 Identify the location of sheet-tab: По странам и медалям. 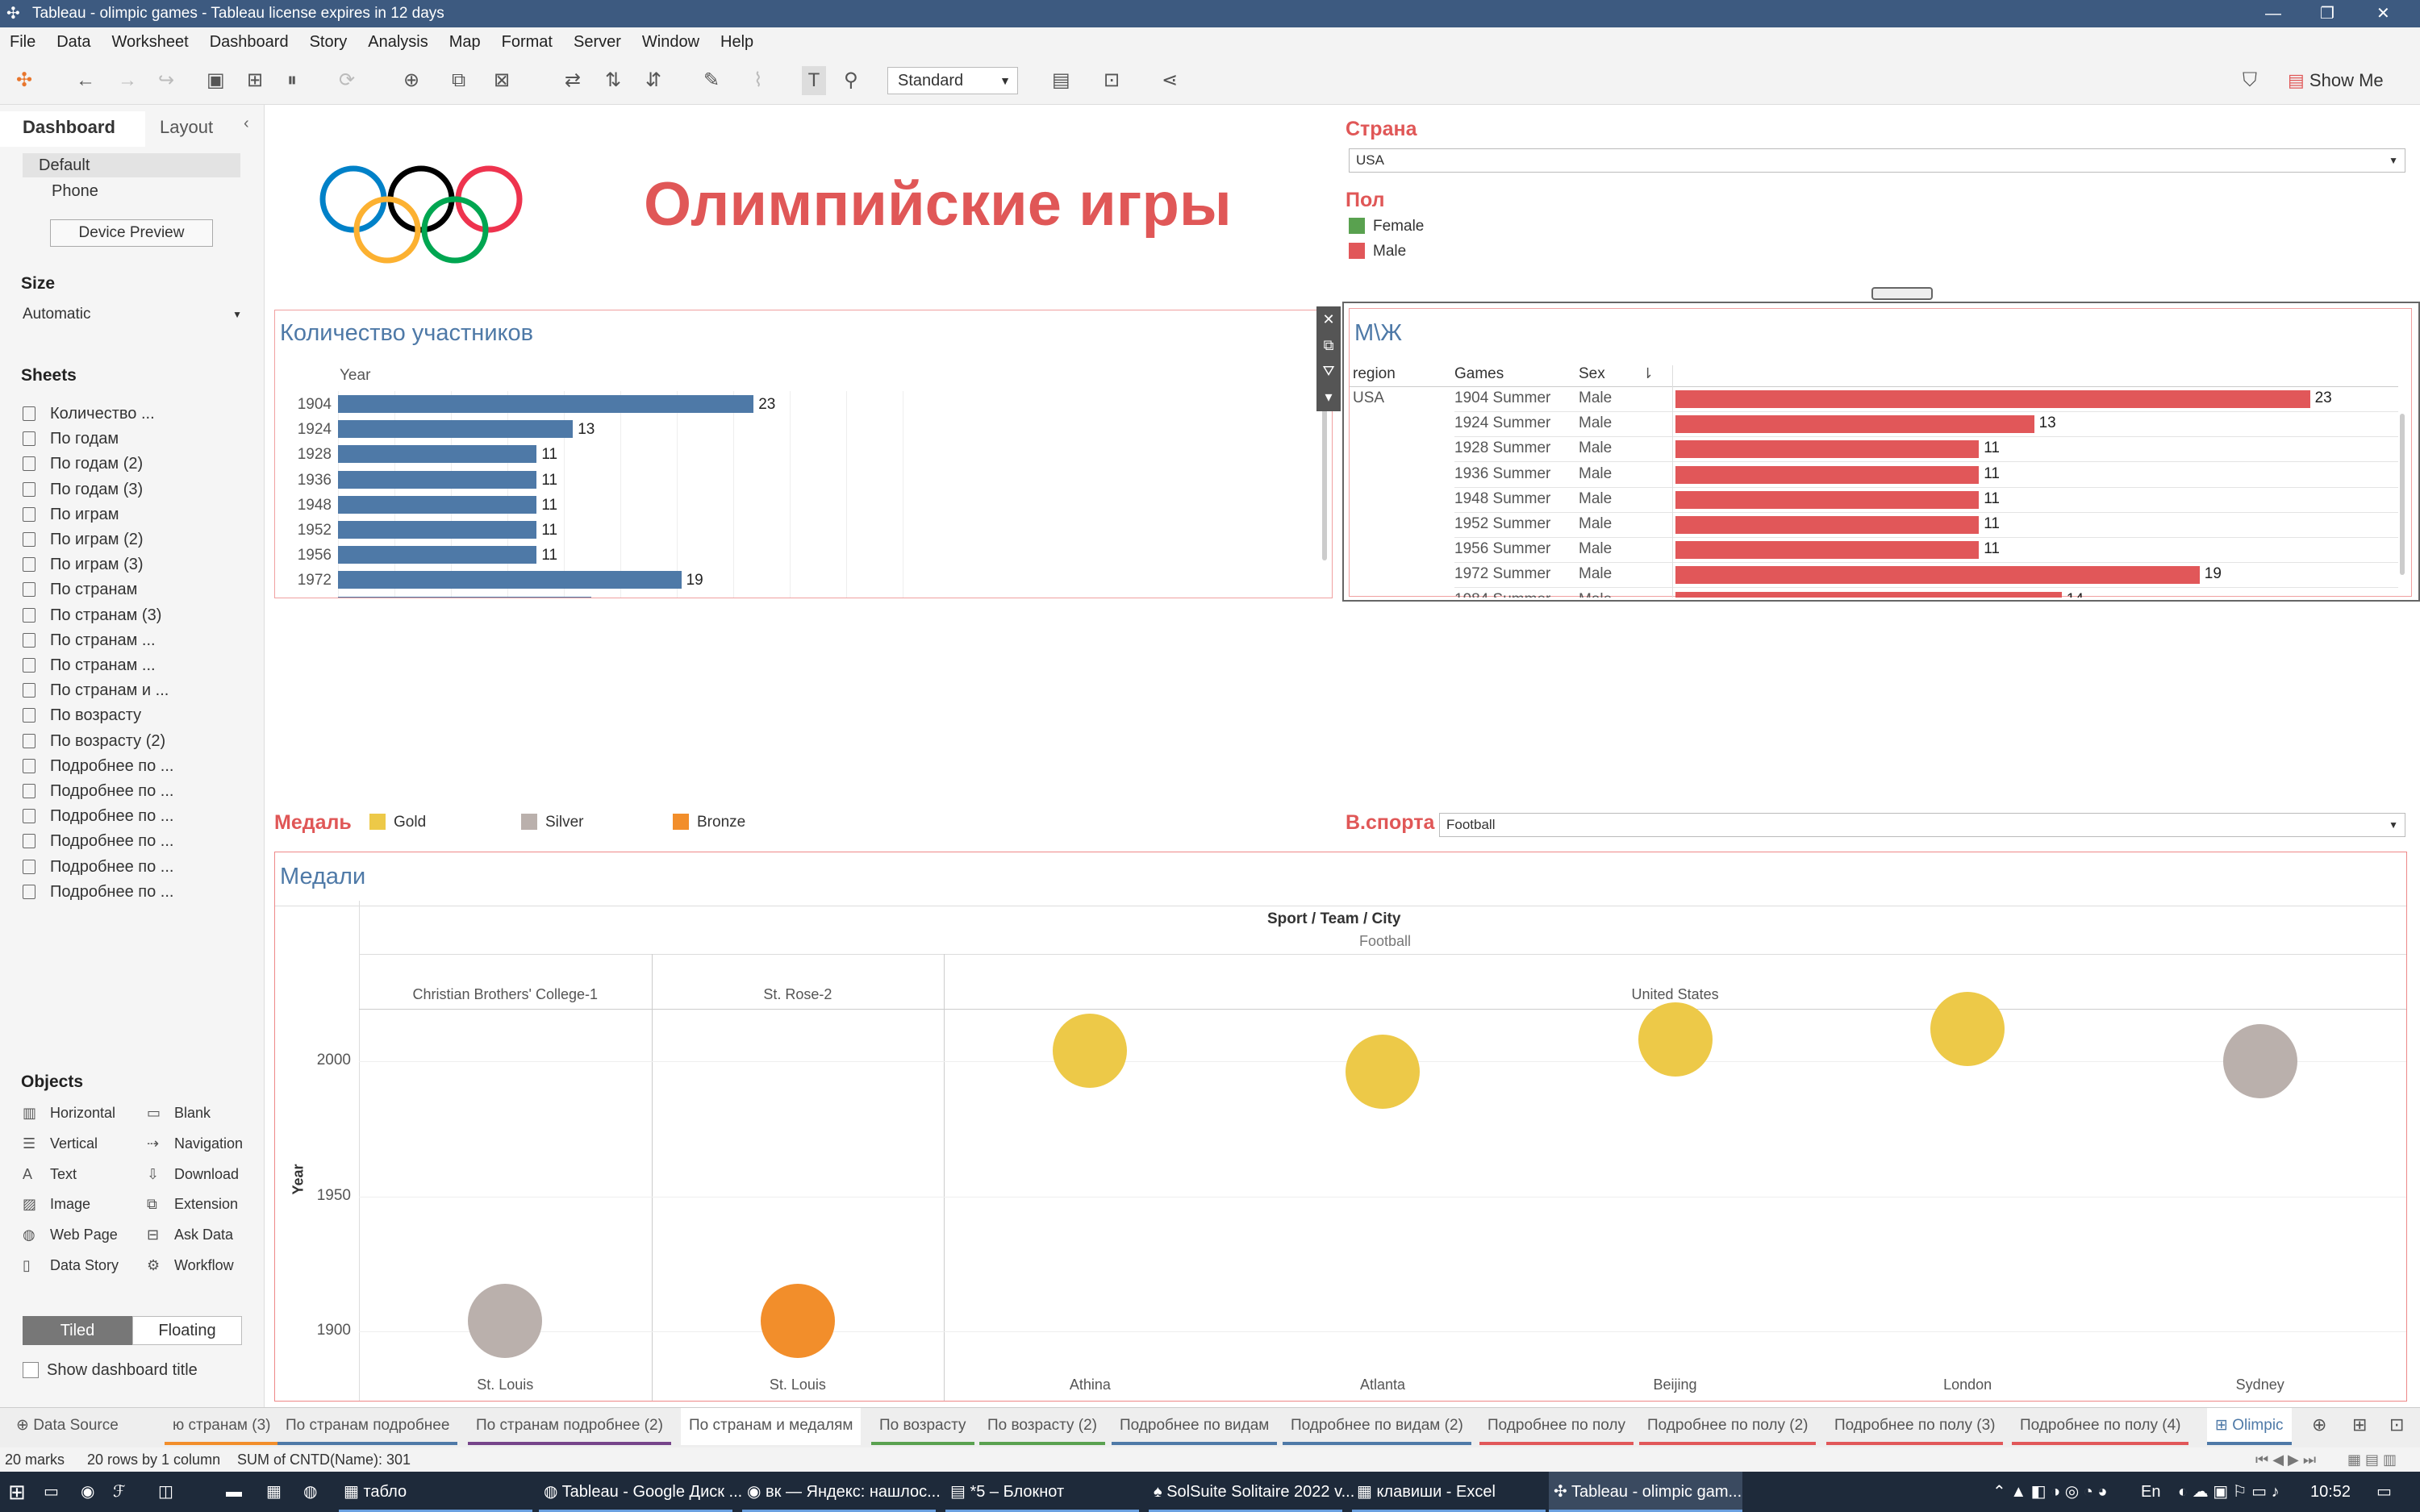
(772, 1427).